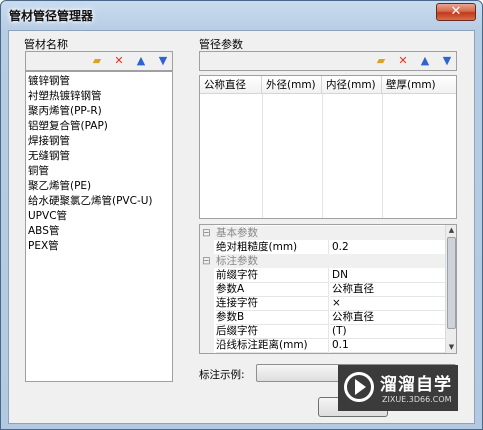 This screenshot has height=430, width=483. Describe the element at coordinates (272, 345) in the screenshot. I see `property-name: 沿线标注距离(mm)` at that location.